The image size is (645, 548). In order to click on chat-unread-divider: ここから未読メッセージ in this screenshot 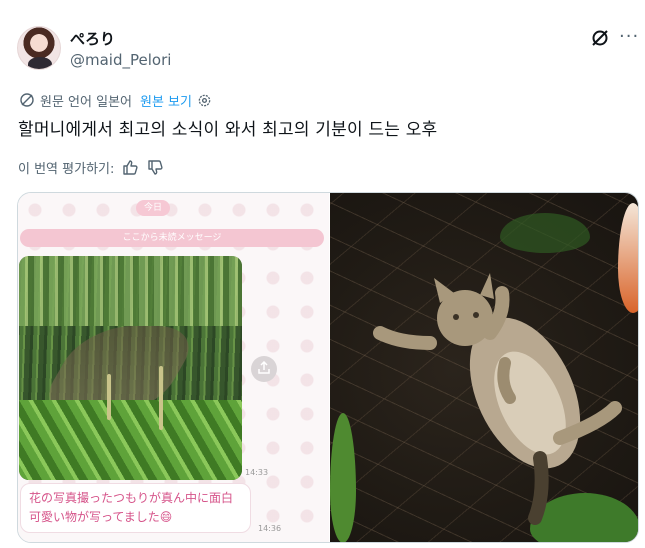, I will do `click(172, 238)`.